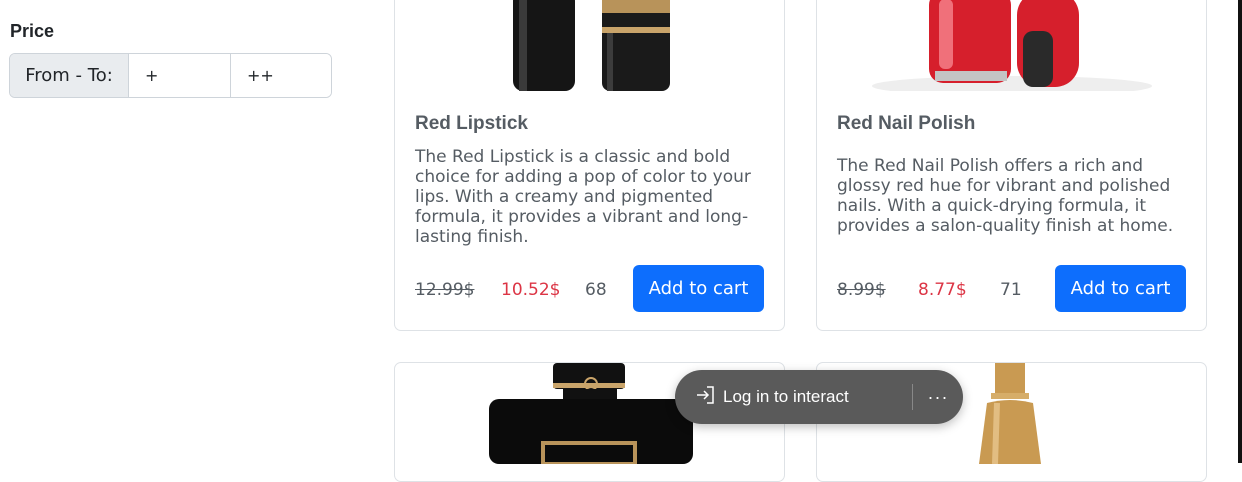  I want to click on sale-price: 10.52$, so click(531, 290).